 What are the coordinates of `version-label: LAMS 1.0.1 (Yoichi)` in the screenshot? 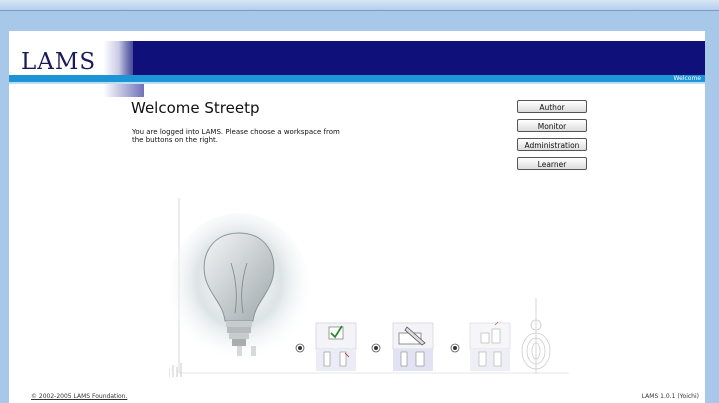 It's located at (670, 396).